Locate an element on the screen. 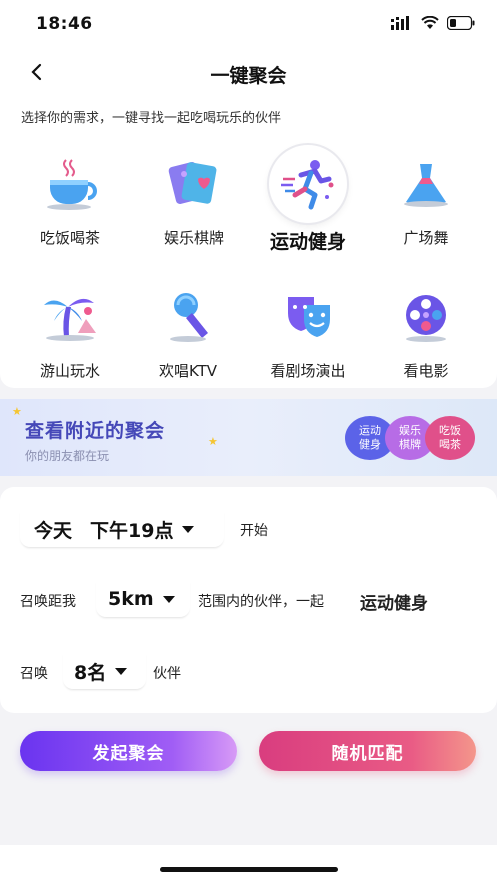 The width and height of the screenshot is (497, 883). category-movie: 看电影 is located at coordinates (426, 331).